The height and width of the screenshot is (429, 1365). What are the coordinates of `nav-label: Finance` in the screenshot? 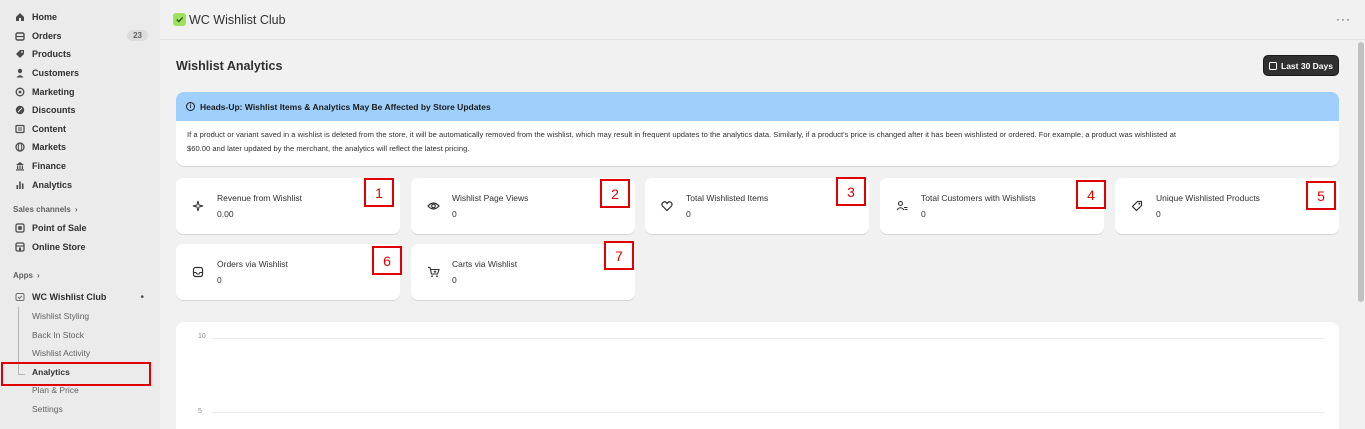 It's located at (49, 166).